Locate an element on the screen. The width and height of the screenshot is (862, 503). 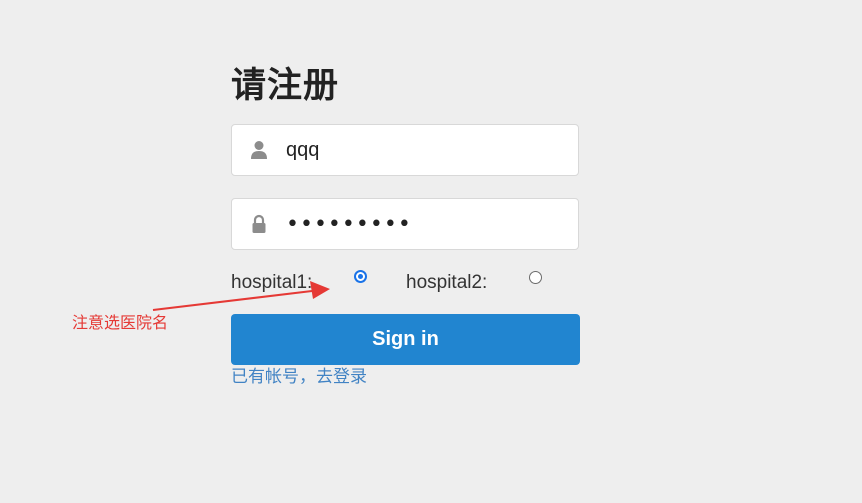
sign-in-button: Sign in is located at coordinates (405, 339).